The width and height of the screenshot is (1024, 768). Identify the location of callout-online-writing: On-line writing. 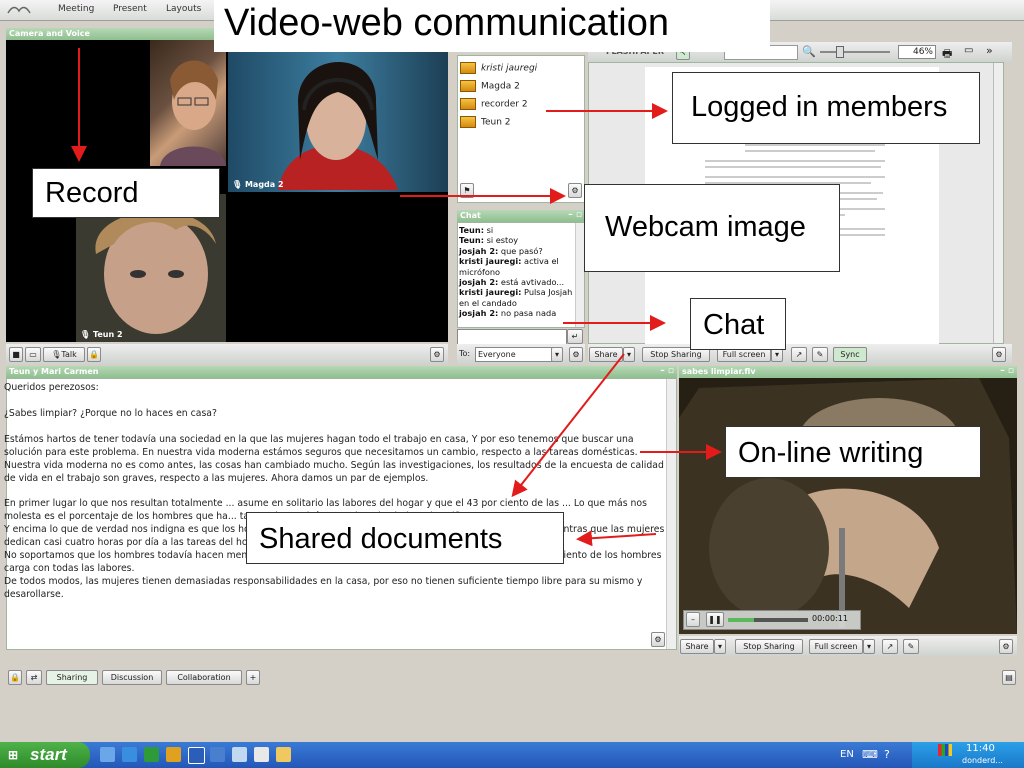
(853, 452).